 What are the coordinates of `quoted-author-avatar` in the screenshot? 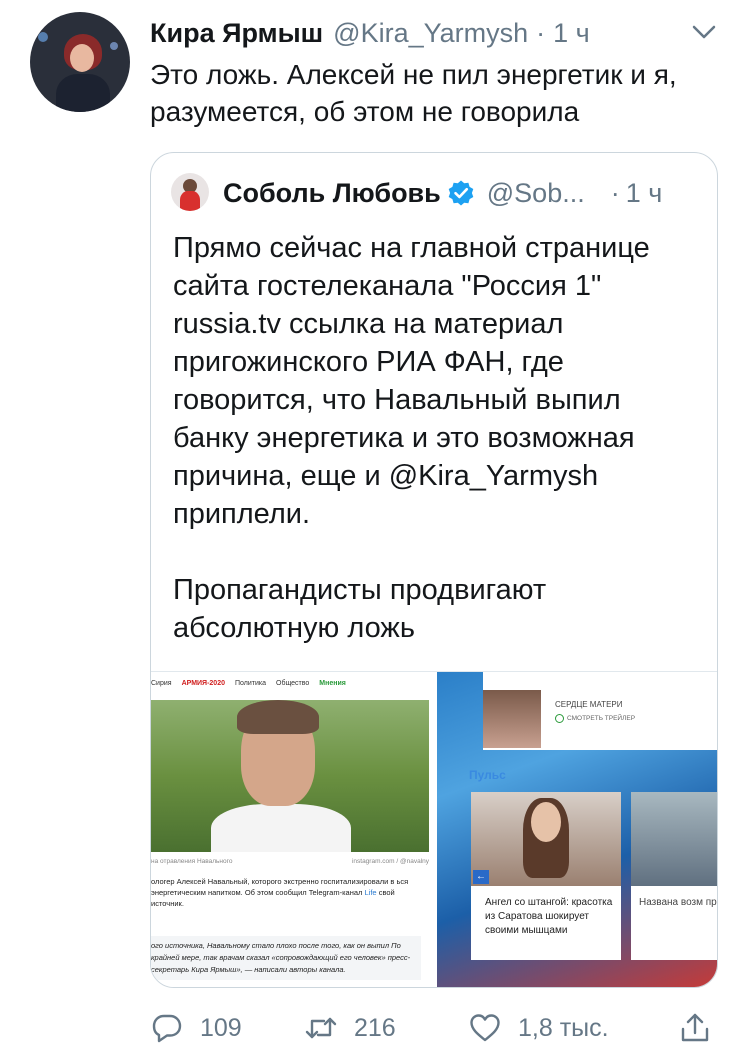 It's located at (190, 192).